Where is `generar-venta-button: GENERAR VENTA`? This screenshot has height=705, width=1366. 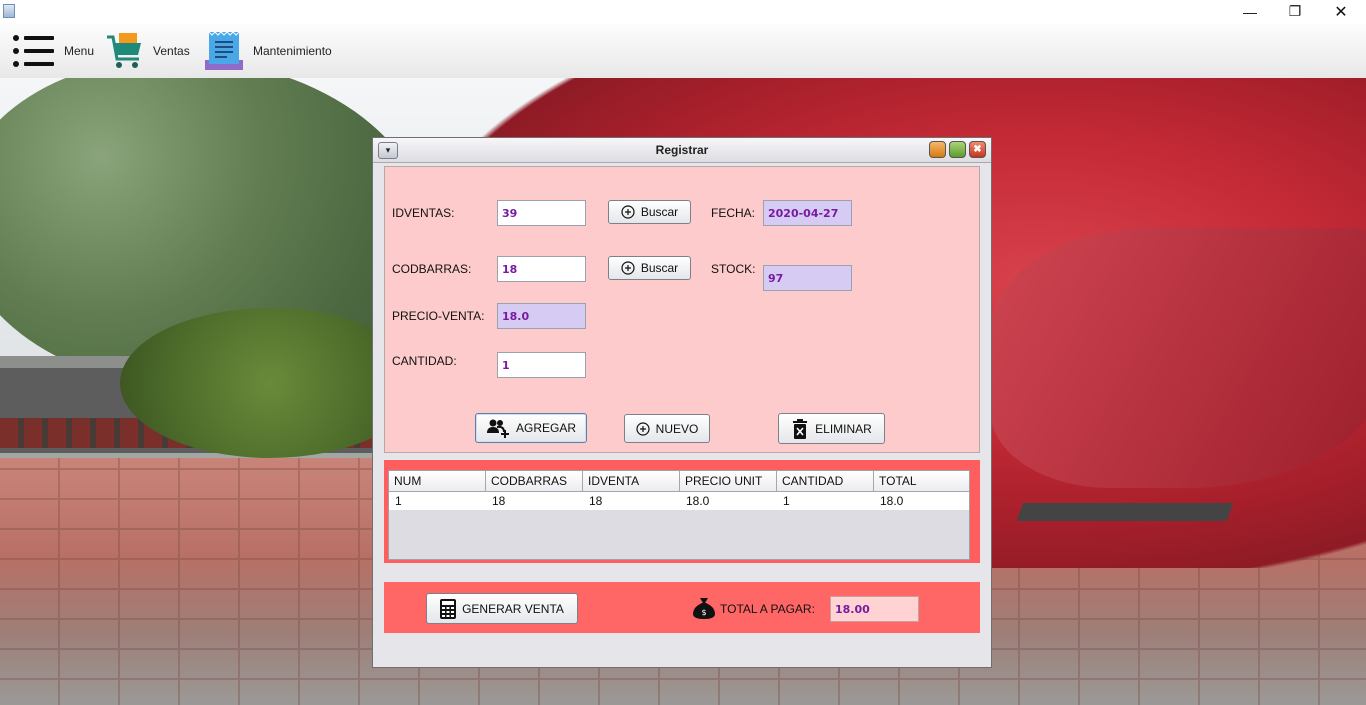 generar-venta-button: GENERAR VENTA is located at coordinates (502, 608).